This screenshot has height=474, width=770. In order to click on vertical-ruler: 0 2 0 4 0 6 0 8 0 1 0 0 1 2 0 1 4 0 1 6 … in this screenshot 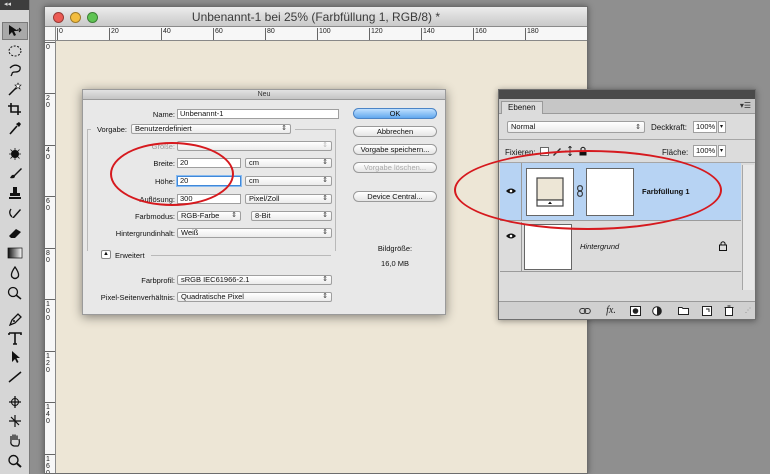, I will do `click(50, 257)`.